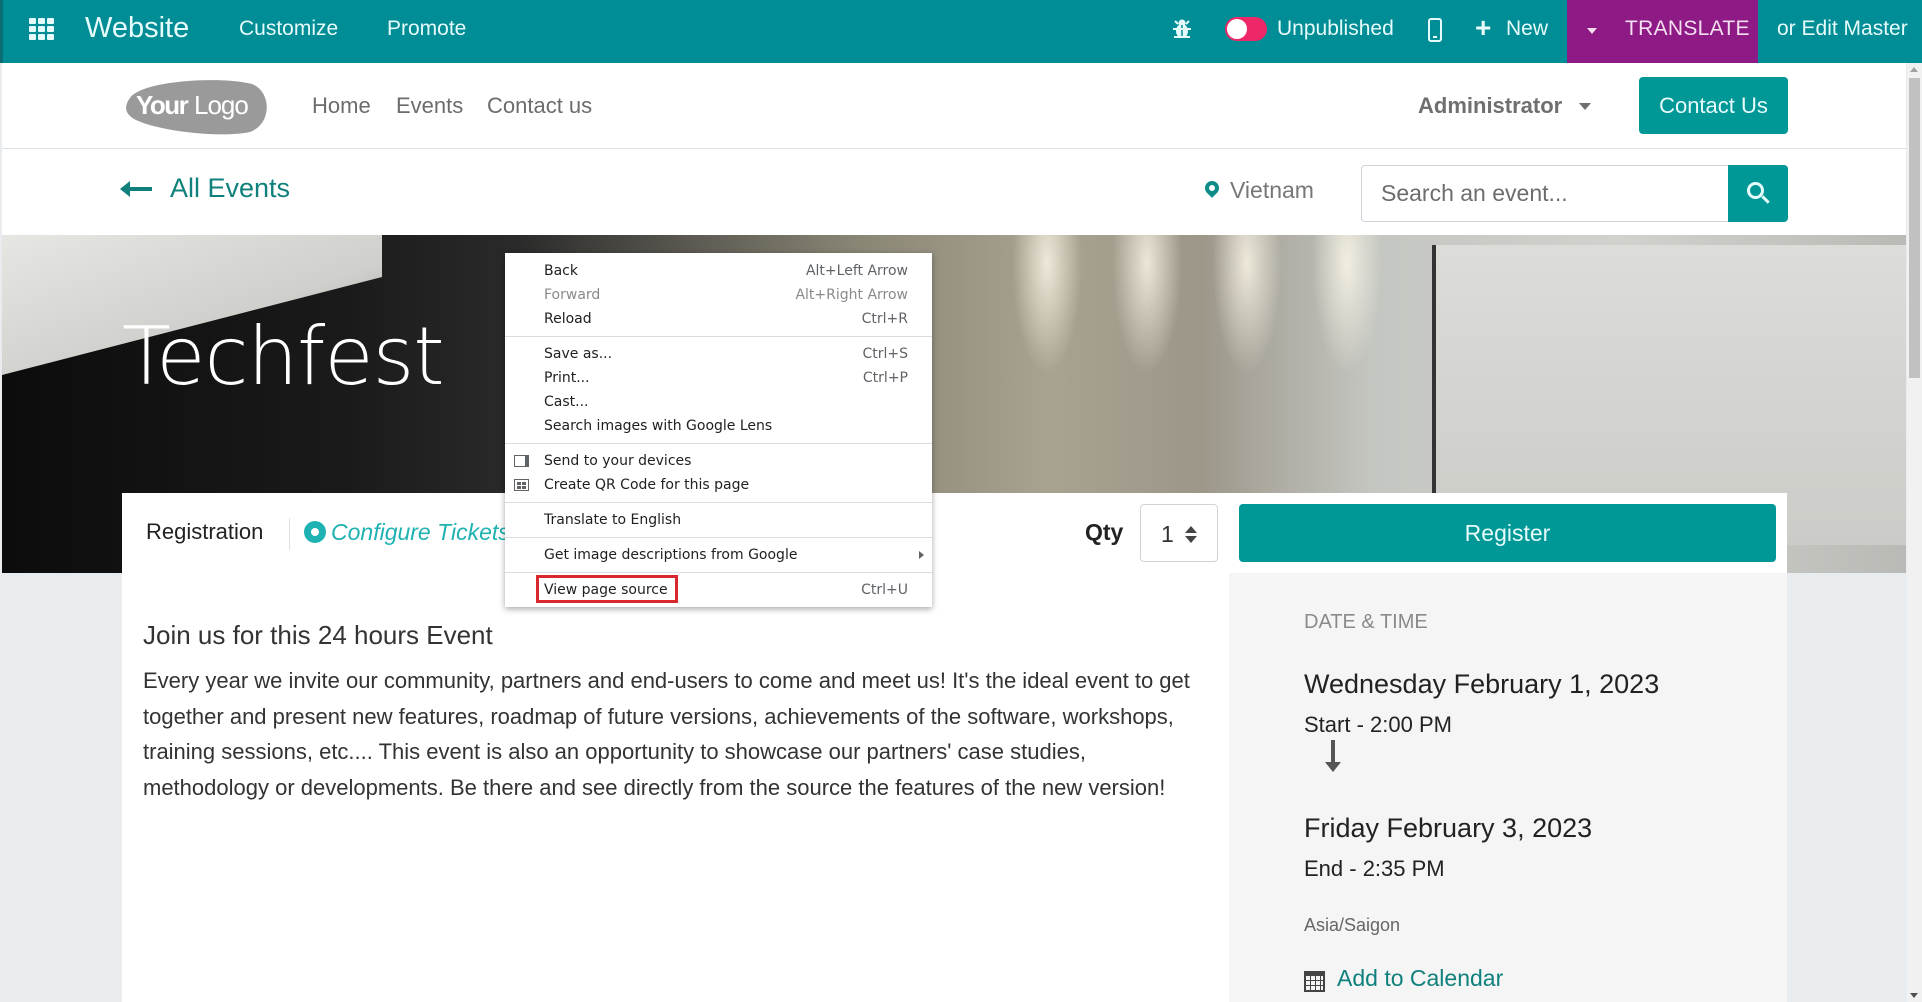 The width and height of the screenshot is (1922, 1002). Describe the element at coordinates (718, 319) in the screenshot. I see `menu-item-reload: Reload Ctrl+R` at that location.